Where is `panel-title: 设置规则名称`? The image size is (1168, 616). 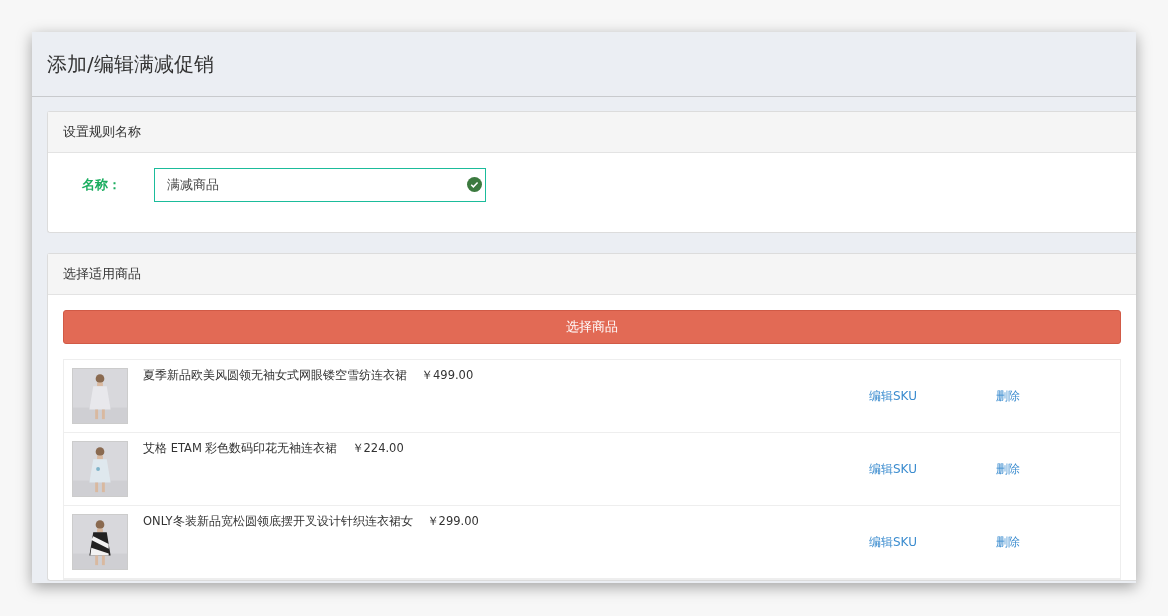 panel-title: 设置规则名称 is located at coordinates (102, 132).